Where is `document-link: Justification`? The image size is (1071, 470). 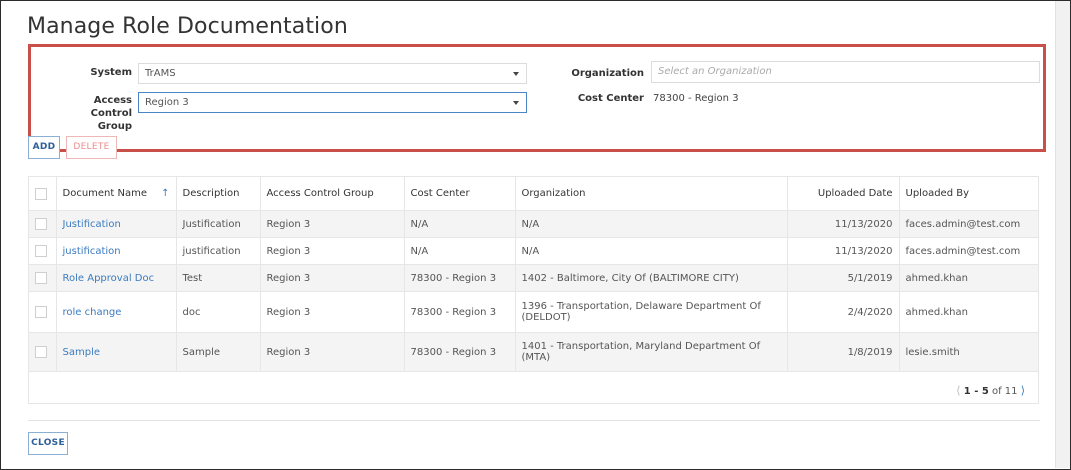
document-link: Justification is located at coordinates (92, 224).